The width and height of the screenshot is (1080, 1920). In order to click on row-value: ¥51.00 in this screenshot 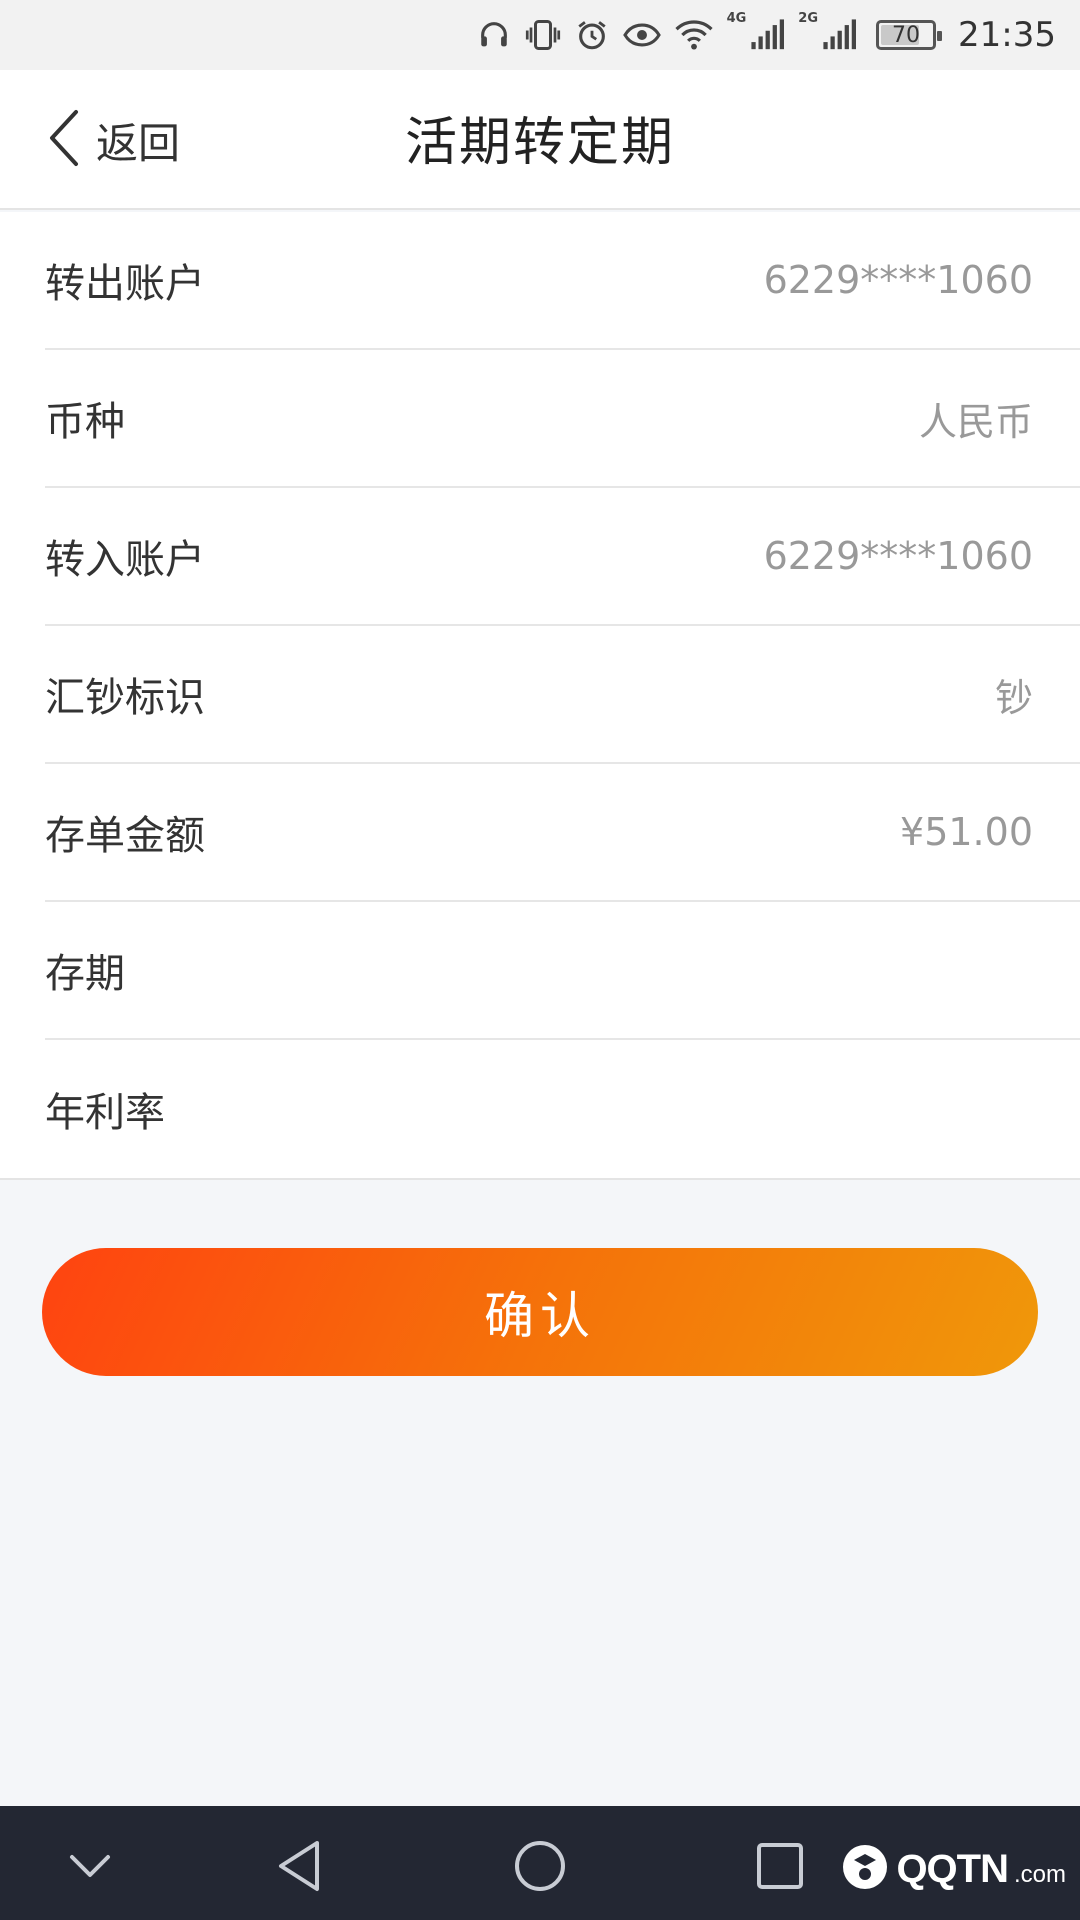, I will do `click(966, 832)`.